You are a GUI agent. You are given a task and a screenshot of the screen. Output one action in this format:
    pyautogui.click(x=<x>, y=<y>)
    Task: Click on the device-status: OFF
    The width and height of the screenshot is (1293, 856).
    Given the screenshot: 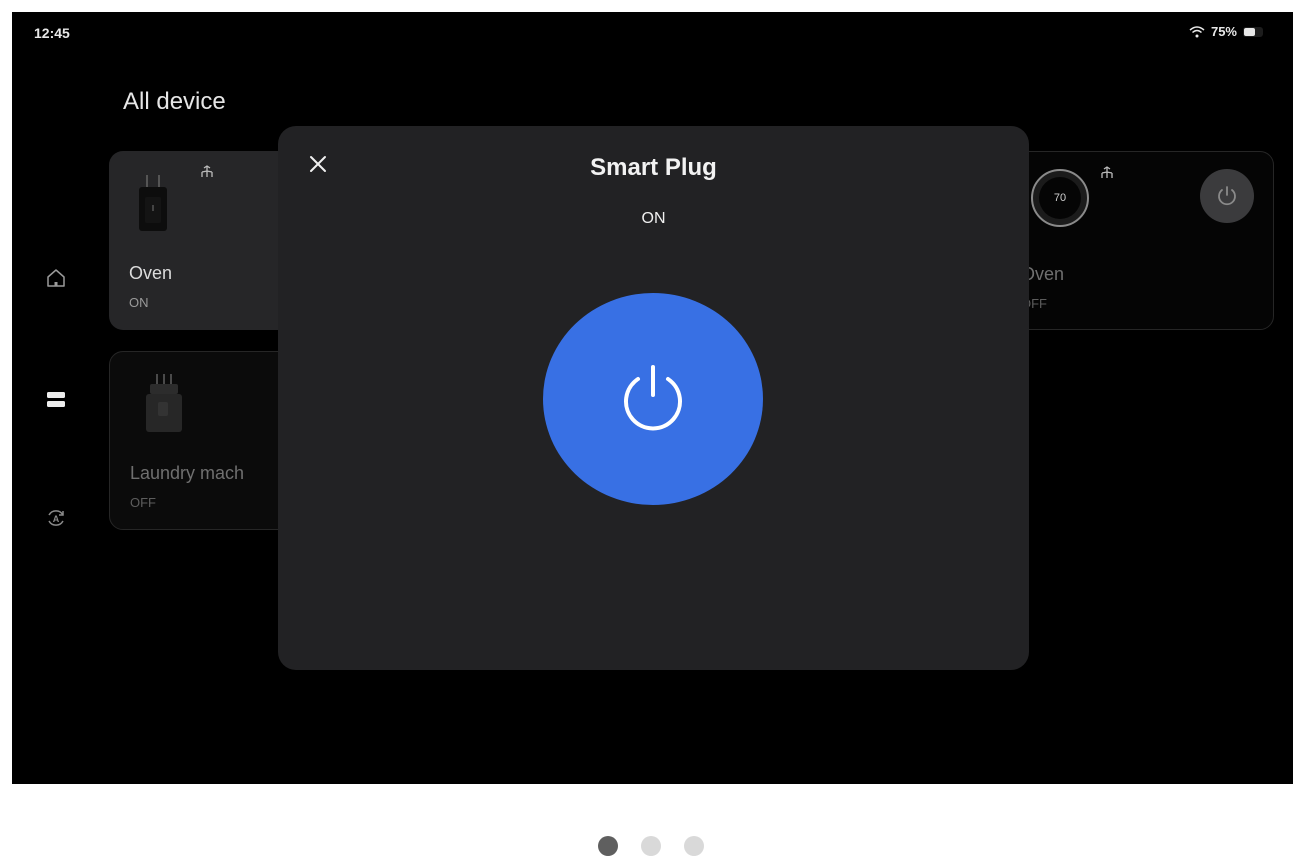 What is the action you would take?
    pyautogui.click(x=143, y=502)
    